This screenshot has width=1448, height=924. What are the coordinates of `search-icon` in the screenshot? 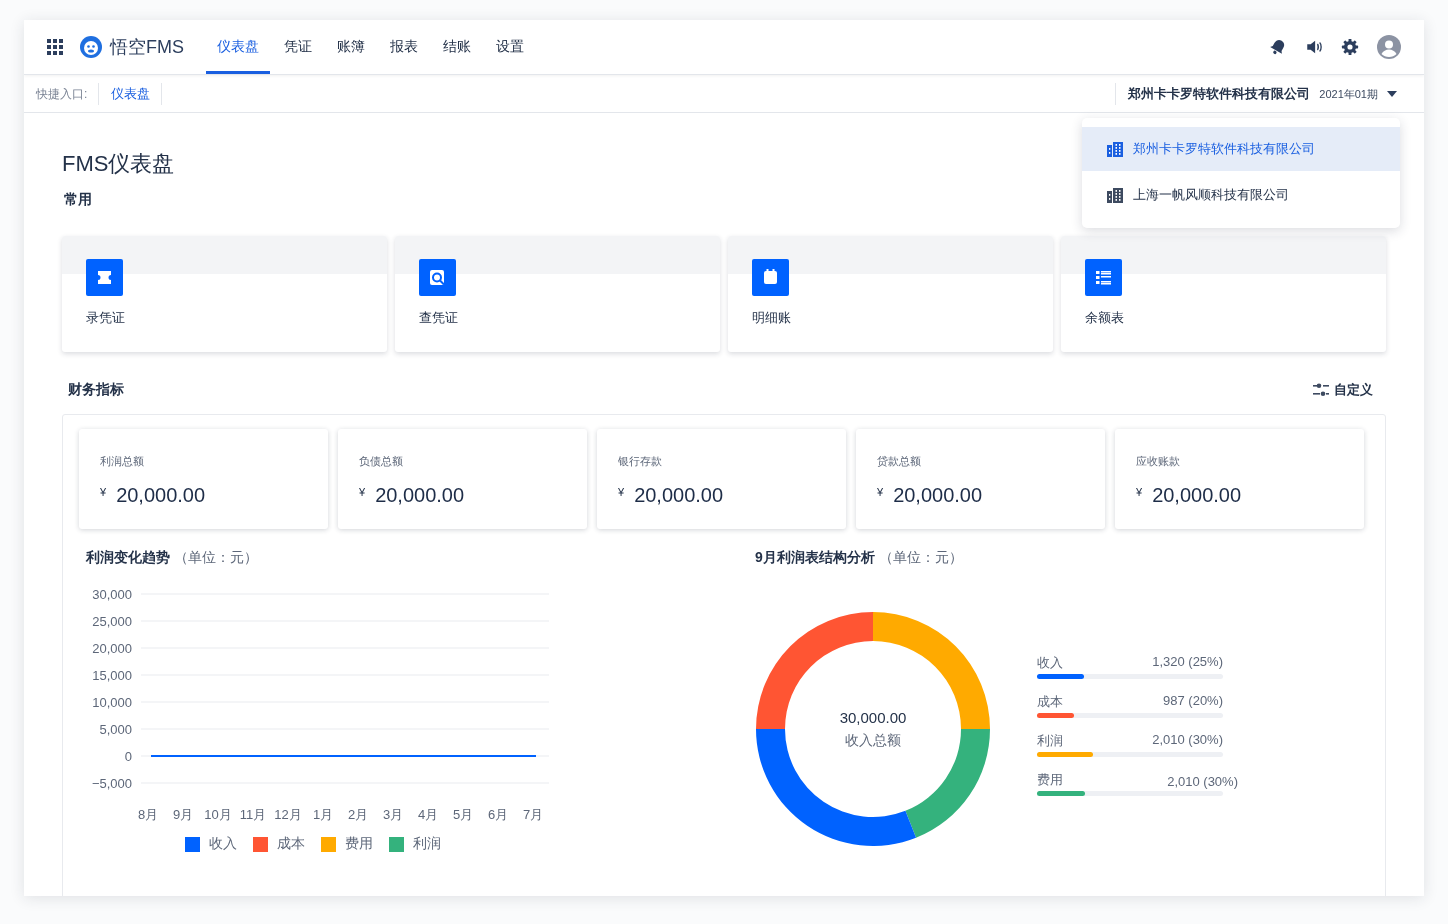 It's located at (437, 277).